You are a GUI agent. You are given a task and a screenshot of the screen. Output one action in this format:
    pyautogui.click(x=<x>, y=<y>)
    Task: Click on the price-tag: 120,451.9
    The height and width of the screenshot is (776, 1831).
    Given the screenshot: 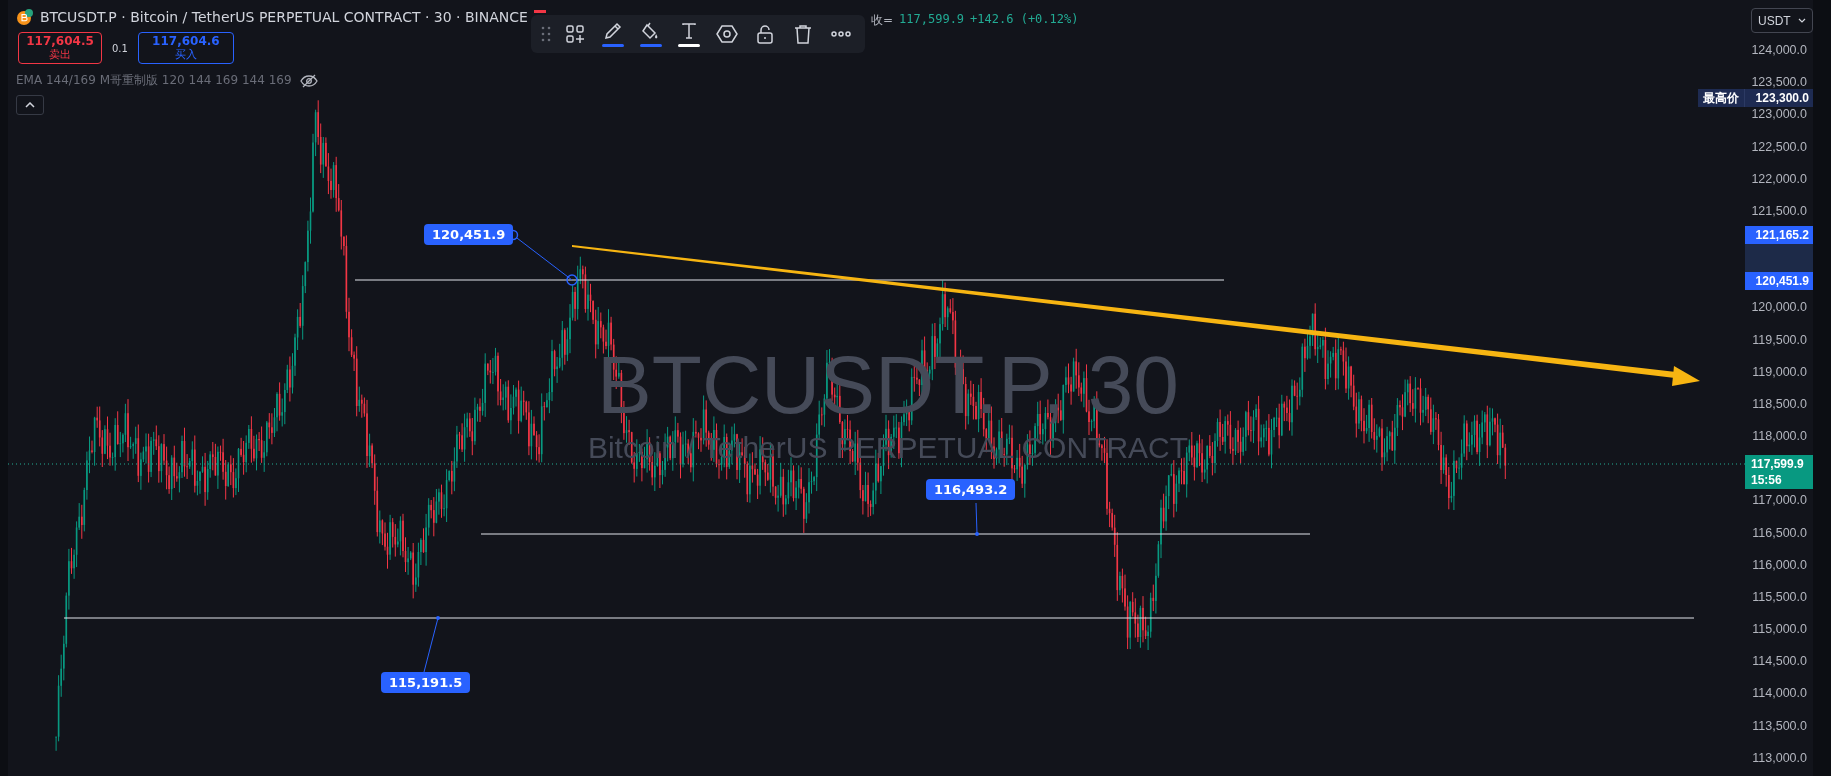 What is the action you would take?
    pyautogui.click(x=1779, y=281)
    